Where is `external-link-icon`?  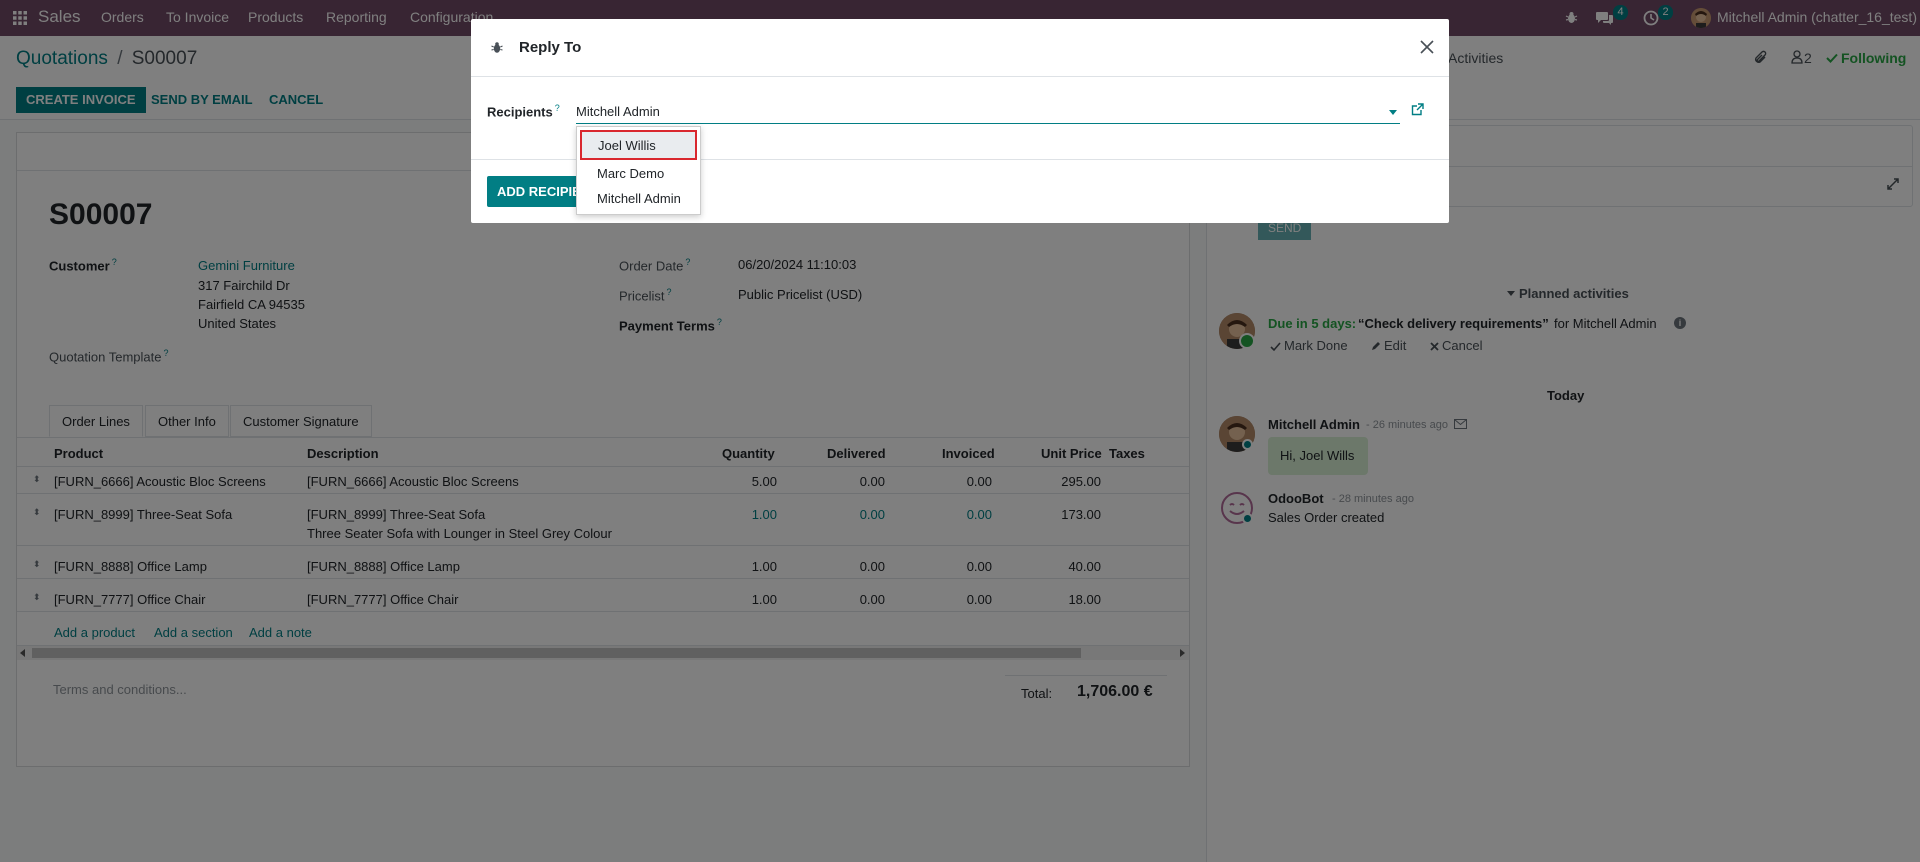
external-link-icon is located at coordinates (1417, 109).